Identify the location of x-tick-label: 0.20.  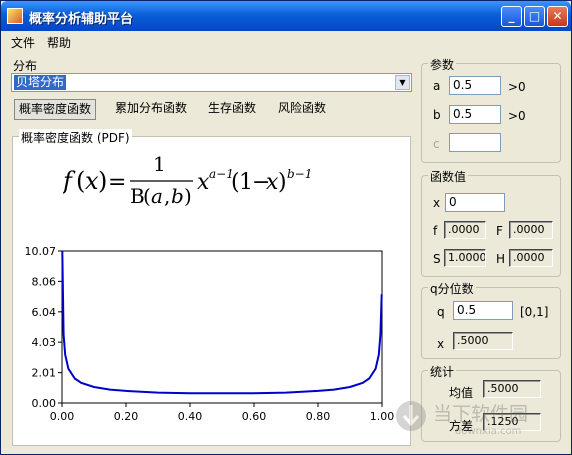
(126, 416).